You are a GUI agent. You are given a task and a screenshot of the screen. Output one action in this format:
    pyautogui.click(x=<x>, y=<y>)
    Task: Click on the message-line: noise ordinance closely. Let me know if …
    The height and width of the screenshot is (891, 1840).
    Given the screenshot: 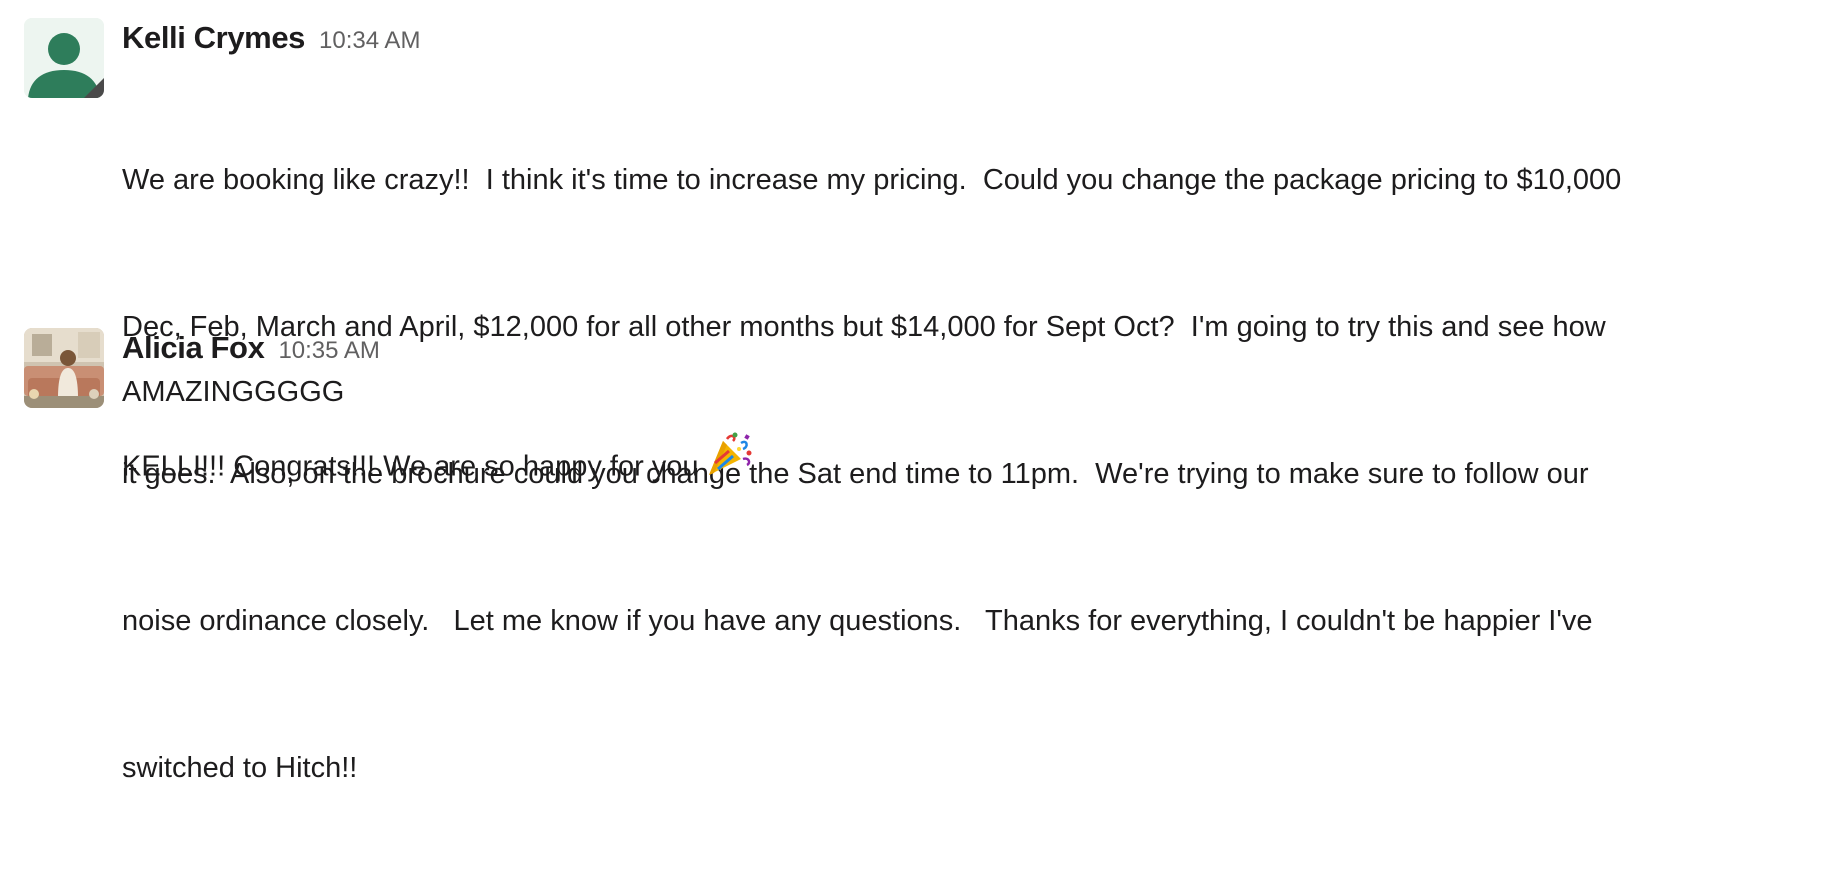 What is the action you would take?
    pyautogui.click(x=857, y=621)
    